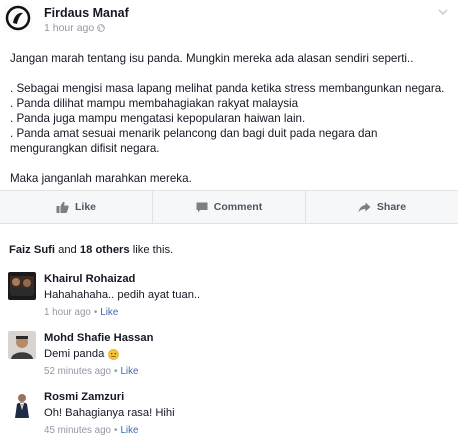 The height and width of the screenshot is (438, 458). Describe the element at coordinates (101, 178) in the screenshot. I see `post-line: Maka janganlah marahkan mereka.` at that location.